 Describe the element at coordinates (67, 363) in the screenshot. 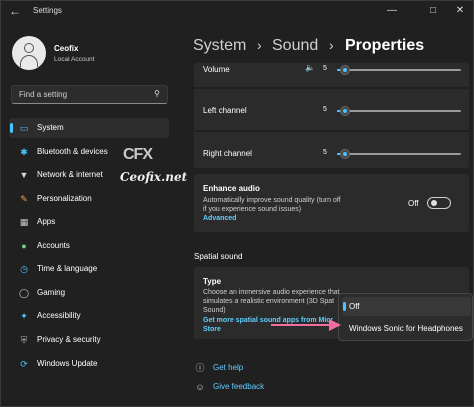

I see `sidebar-item-label: Windows Update` at that location.